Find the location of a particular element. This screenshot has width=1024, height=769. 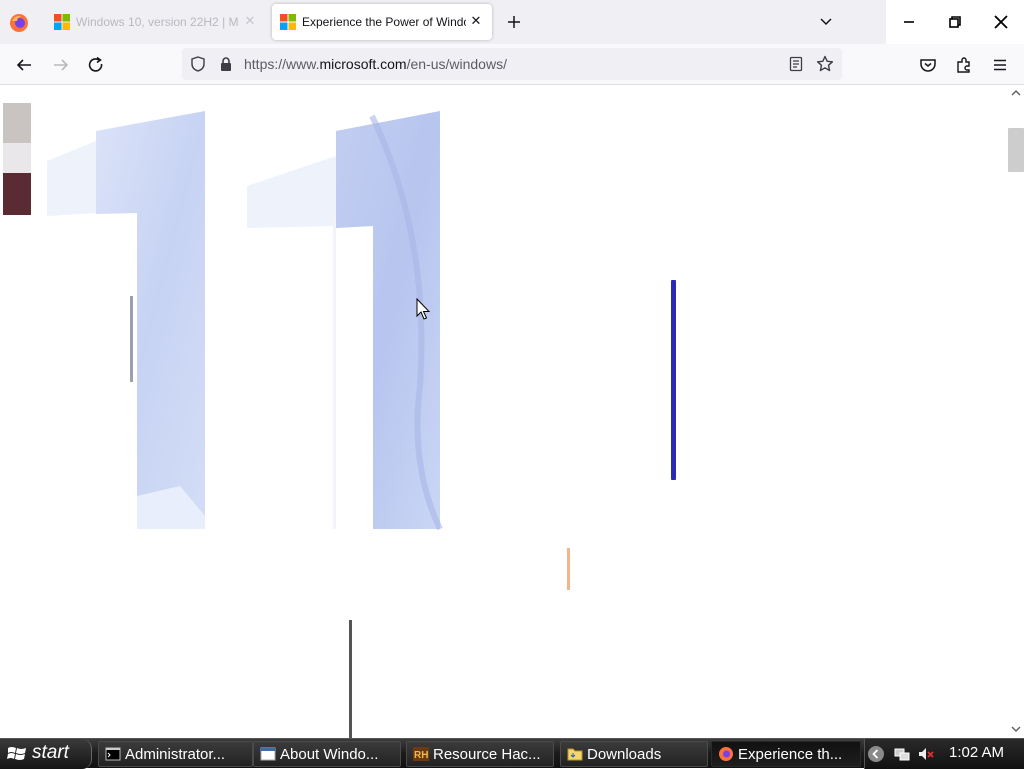

start-button: start is located at coordinates (46, 754).